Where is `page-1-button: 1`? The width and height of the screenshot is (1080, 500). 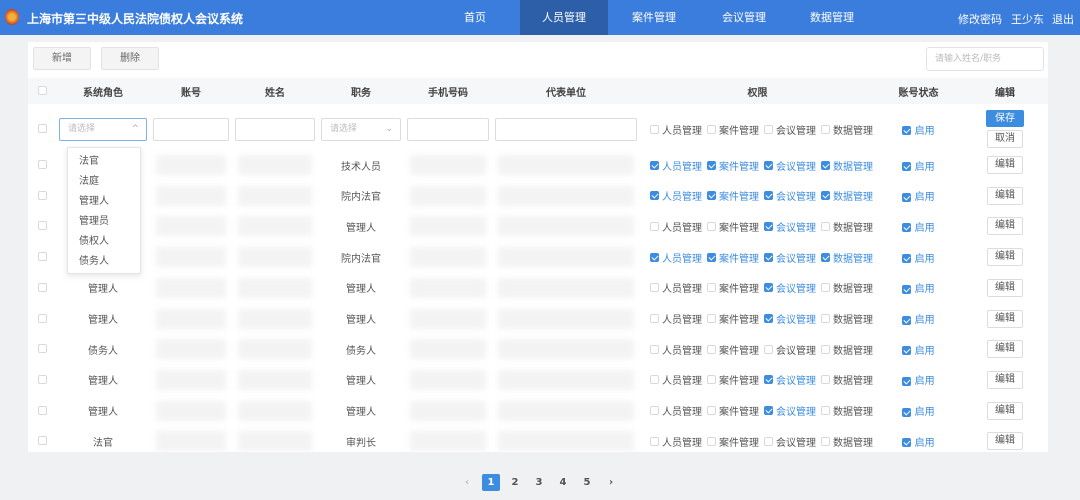
page-1-button: 1 is located at coordinates (491, 482).